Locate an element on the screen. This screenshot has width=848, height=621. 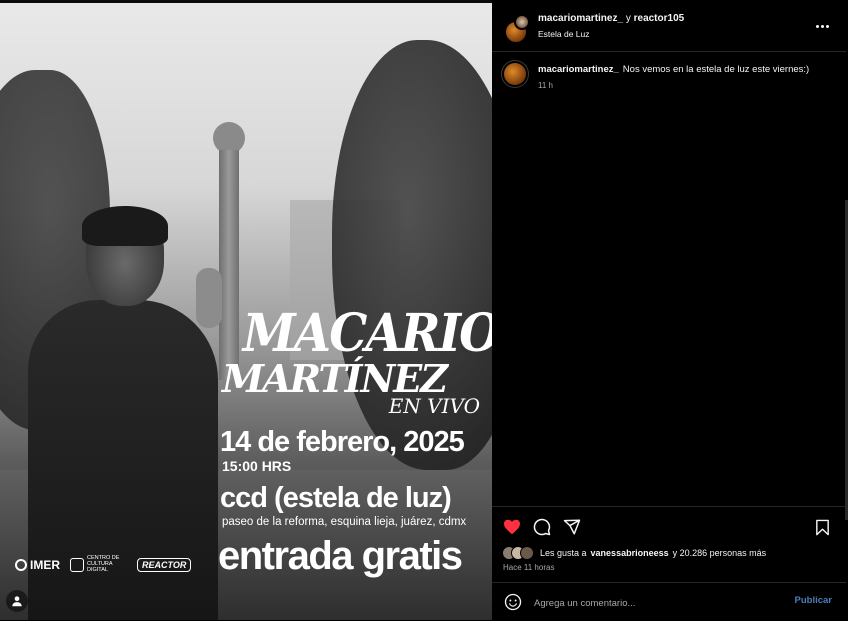
ccd-logo: CENTRO DE CULTURA DIGITAL is located at coordinates (98, 564).